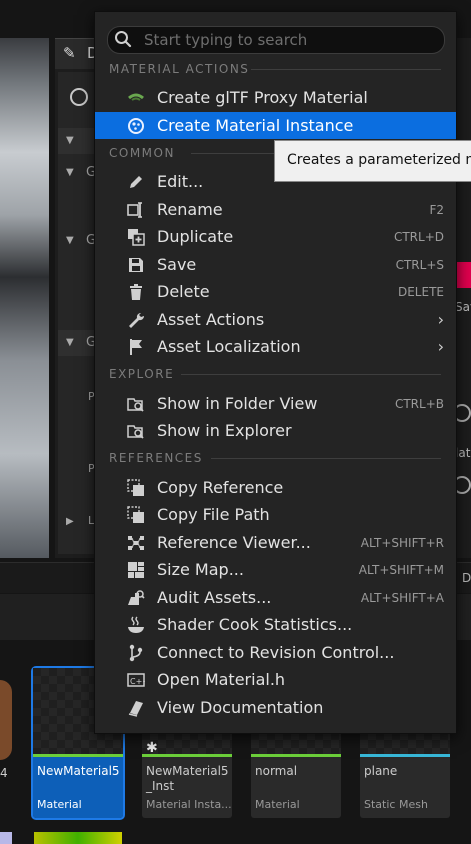 The image size is (471, 844). What do you see at coordinates (187, 778) in the screenshot?
I see `asset-name: NewMaterial5 _Inst` at bounding box center [187, 778].